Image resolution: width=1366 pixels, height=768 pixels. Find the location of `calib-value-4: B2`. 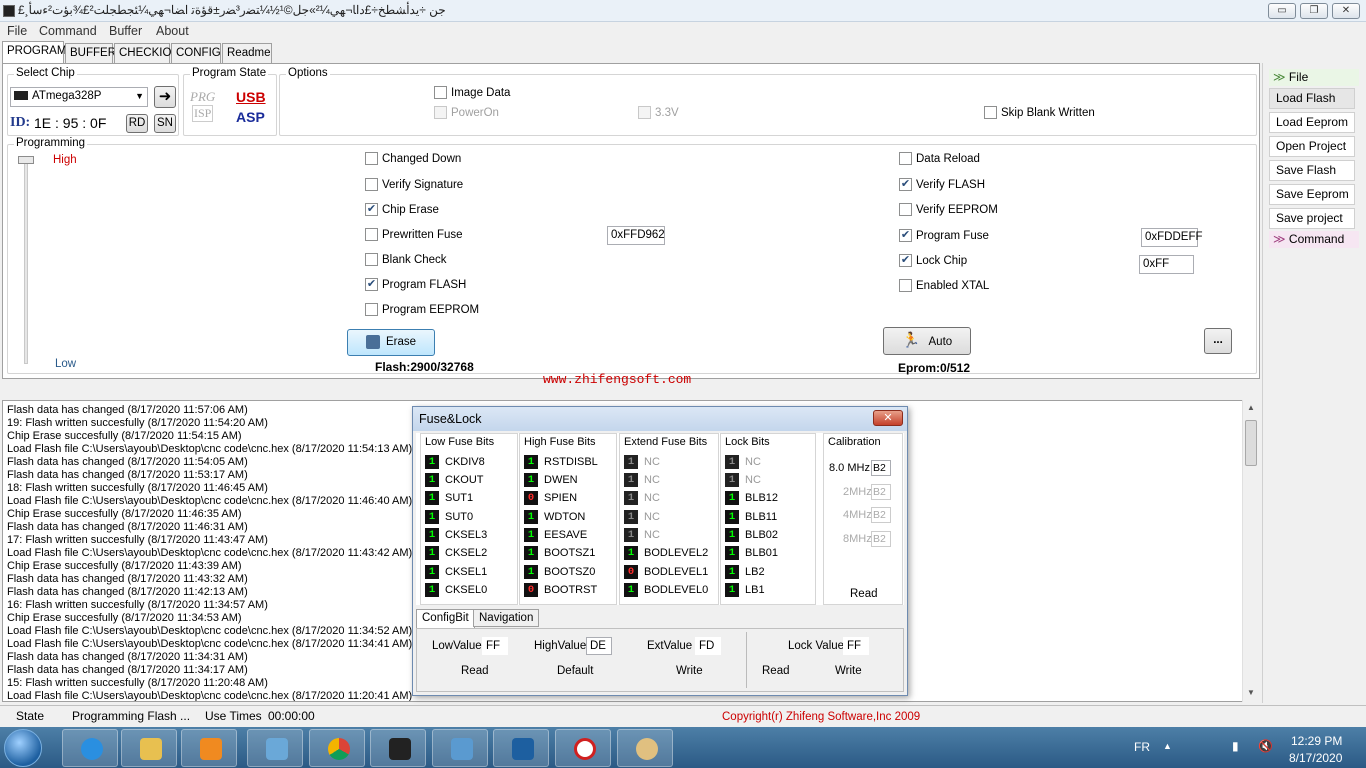

calib-value-4: B2 is located at coordinates (881, 539).